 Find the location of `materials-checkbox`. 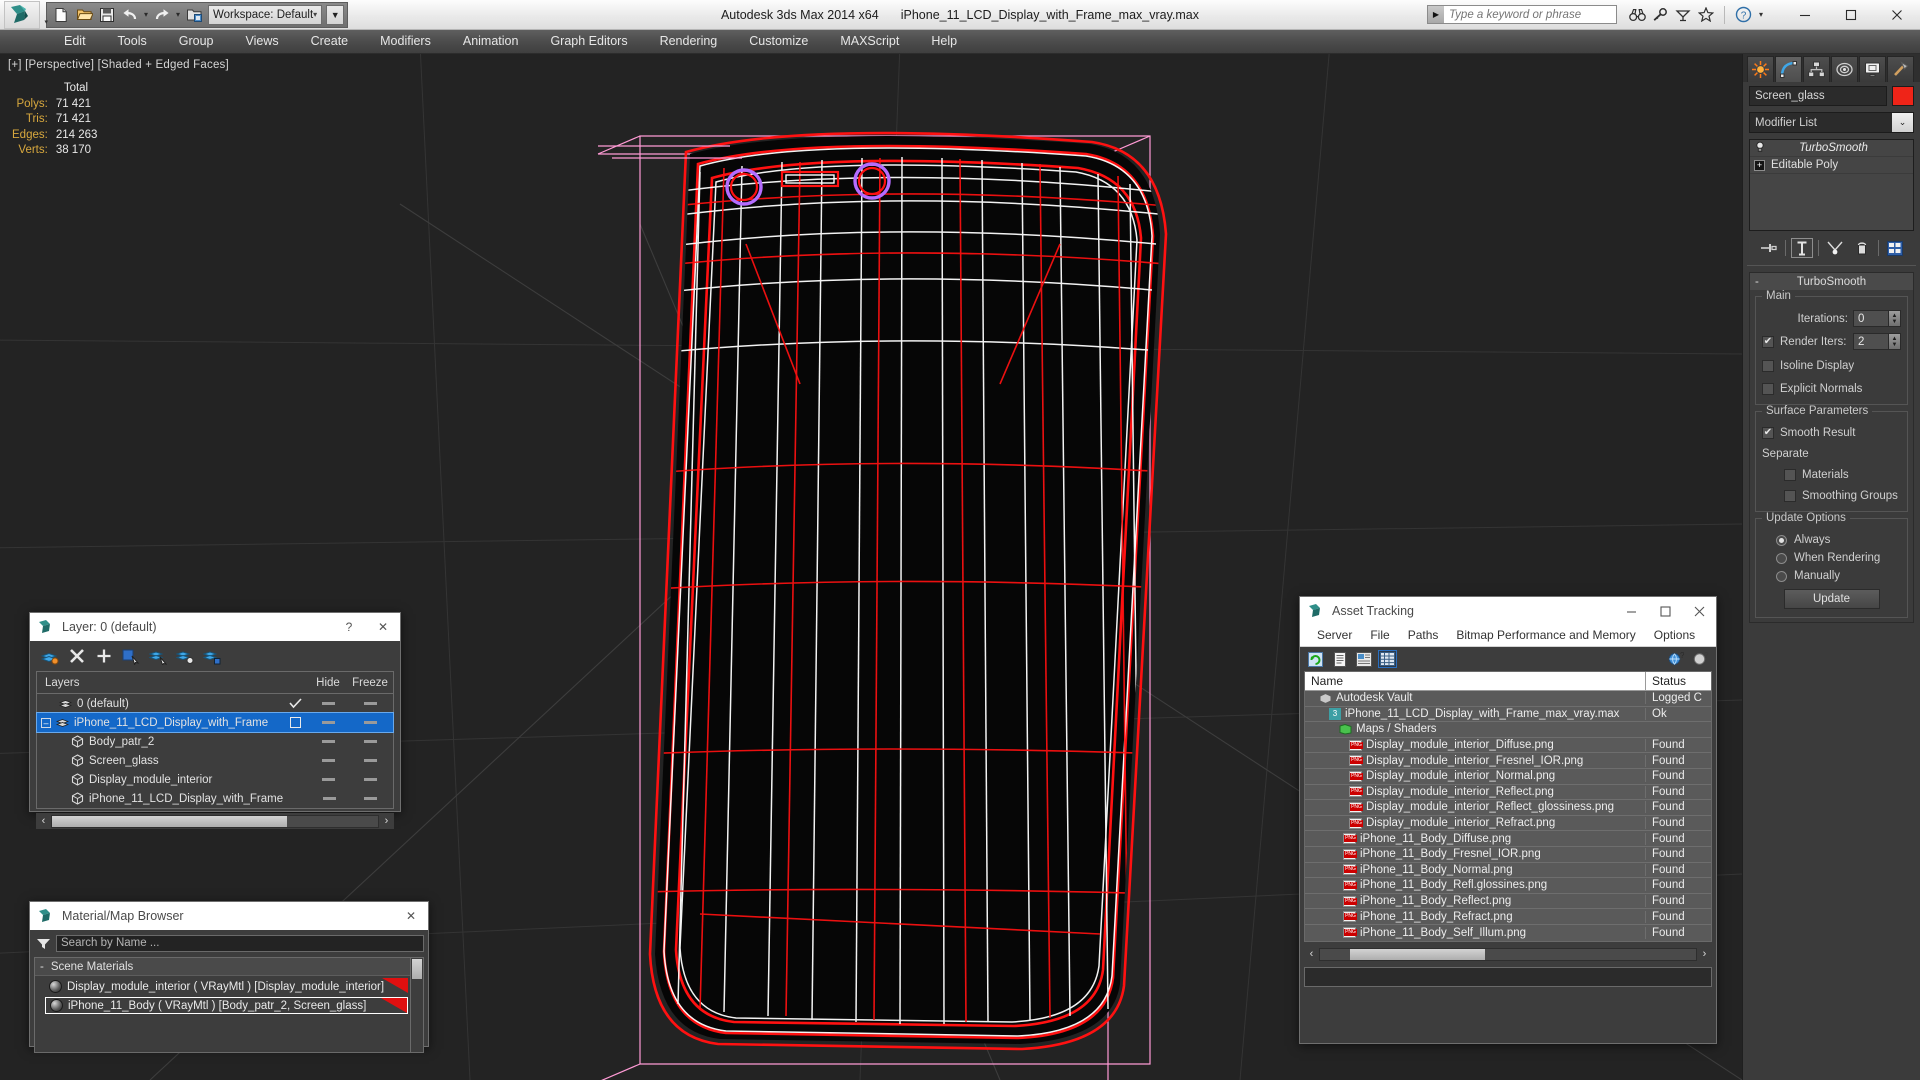

materials-checkbox is located at coordinates (1790, 475).